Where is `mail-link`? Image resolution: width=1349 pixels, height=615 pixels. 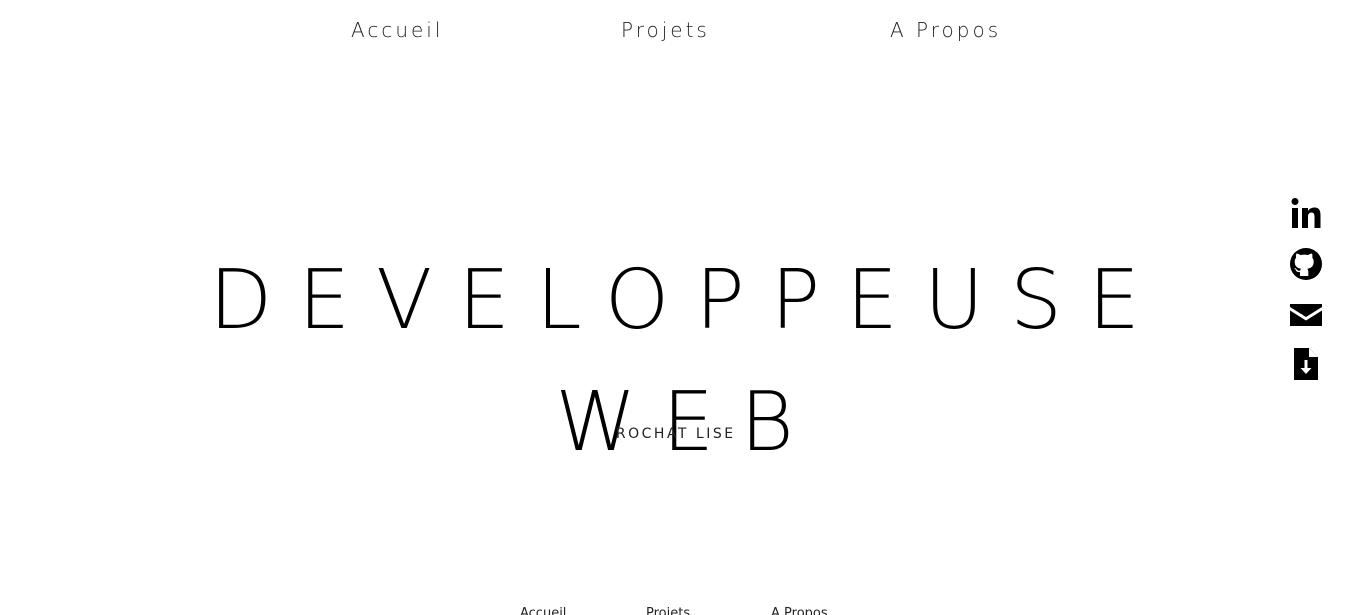
mail-link is located at coordinates (1306, 314).